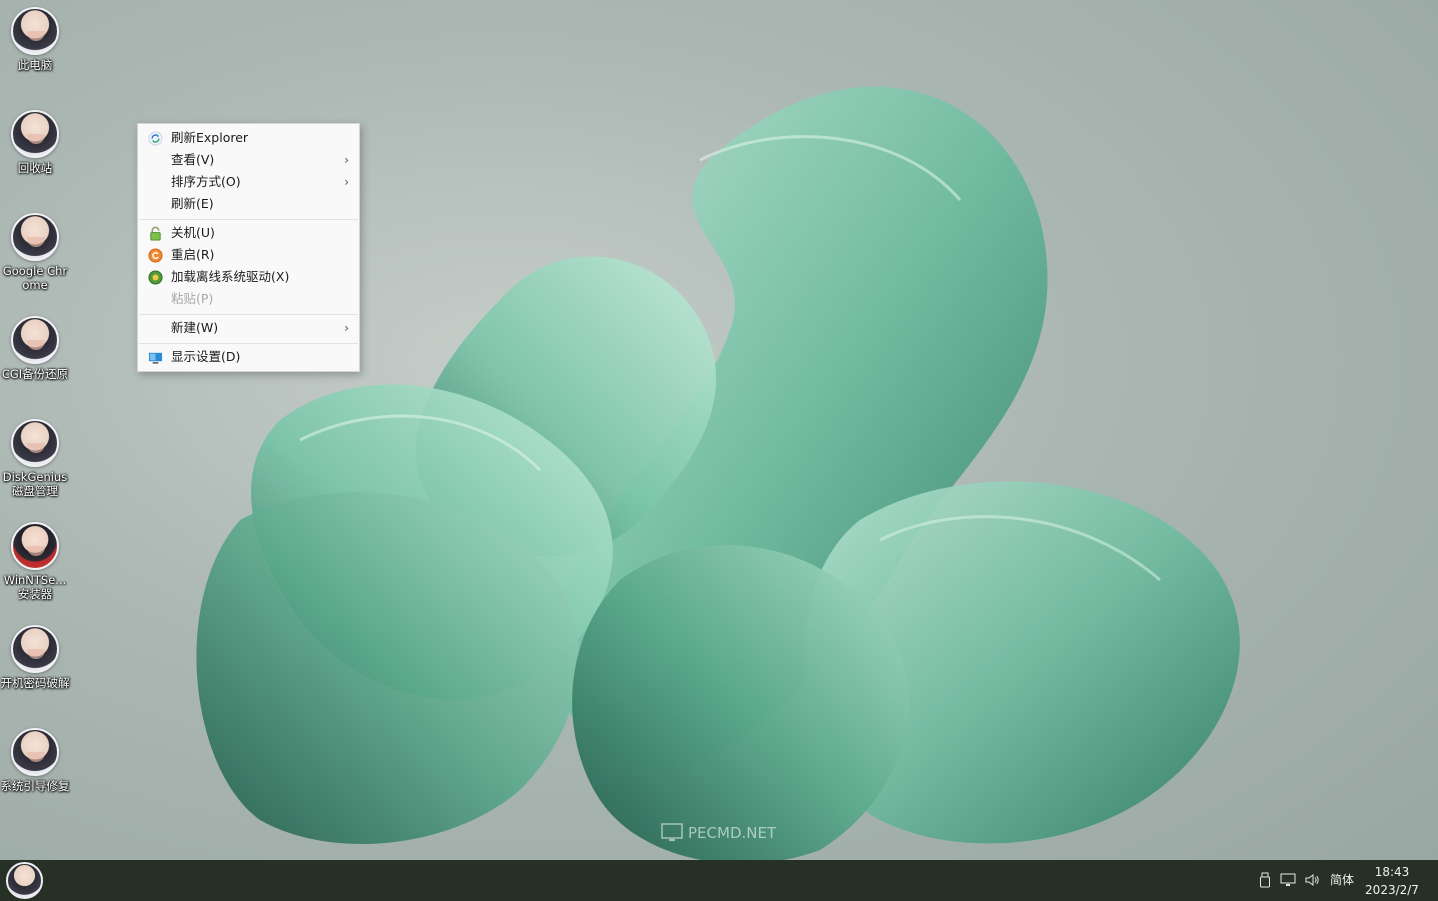 This screenshot has height=901, width=1438. I want to click on taskbar-clock: 18:43 2023/2/7, so click(1392, 881).